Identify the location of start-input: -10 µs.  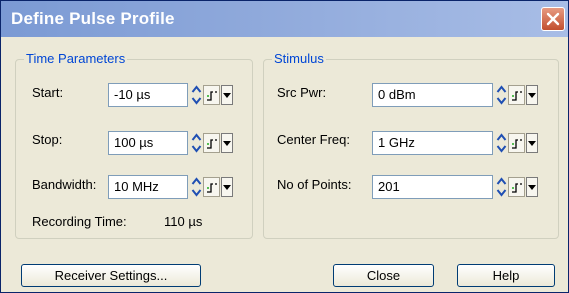
(148, 95).